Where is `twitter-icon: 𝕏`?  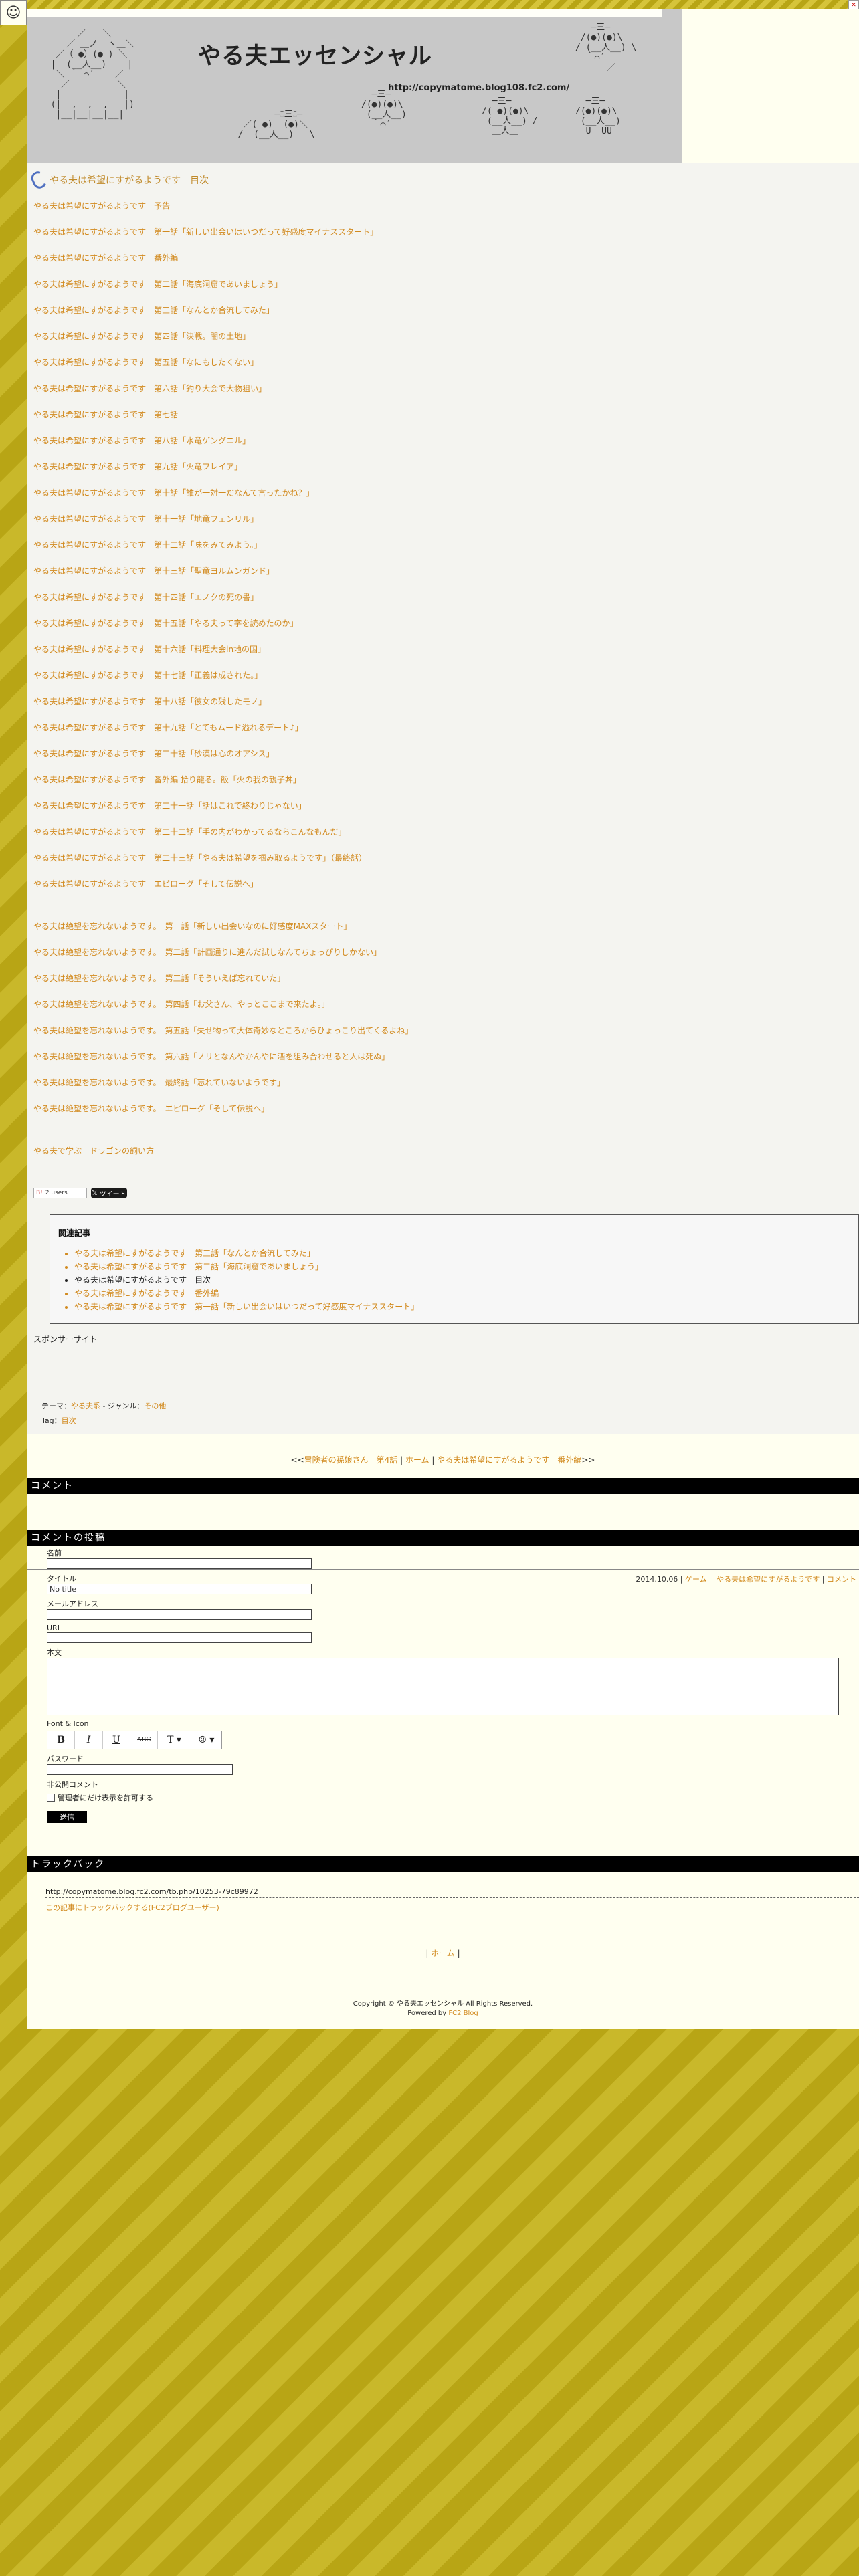
twitter-icon: 𝕏 is located at coordinates (96, 1193).